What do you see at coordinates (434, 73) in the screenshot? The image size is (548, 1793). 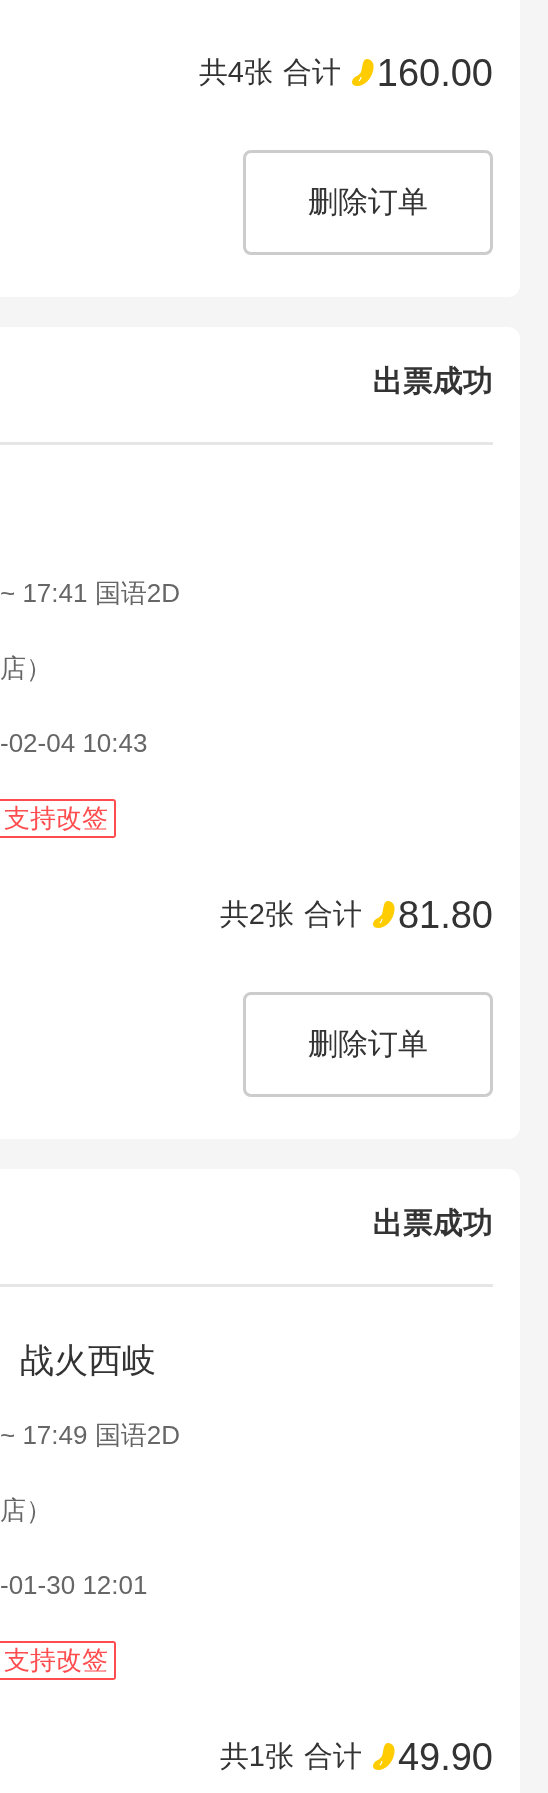 I see `total-amount: 160.00` at bounding box center [434, 73].